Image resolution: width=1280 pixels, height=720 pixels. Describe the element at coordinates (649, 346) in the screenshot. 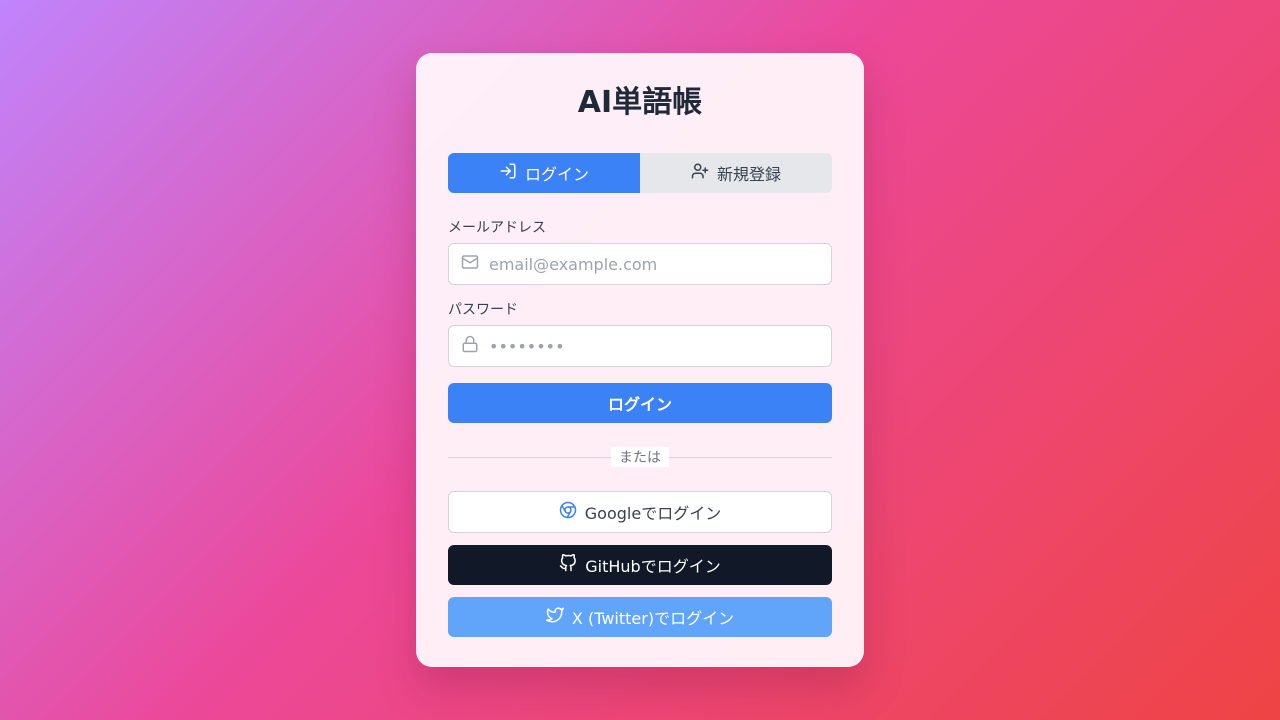

I see `password-input` at that location.